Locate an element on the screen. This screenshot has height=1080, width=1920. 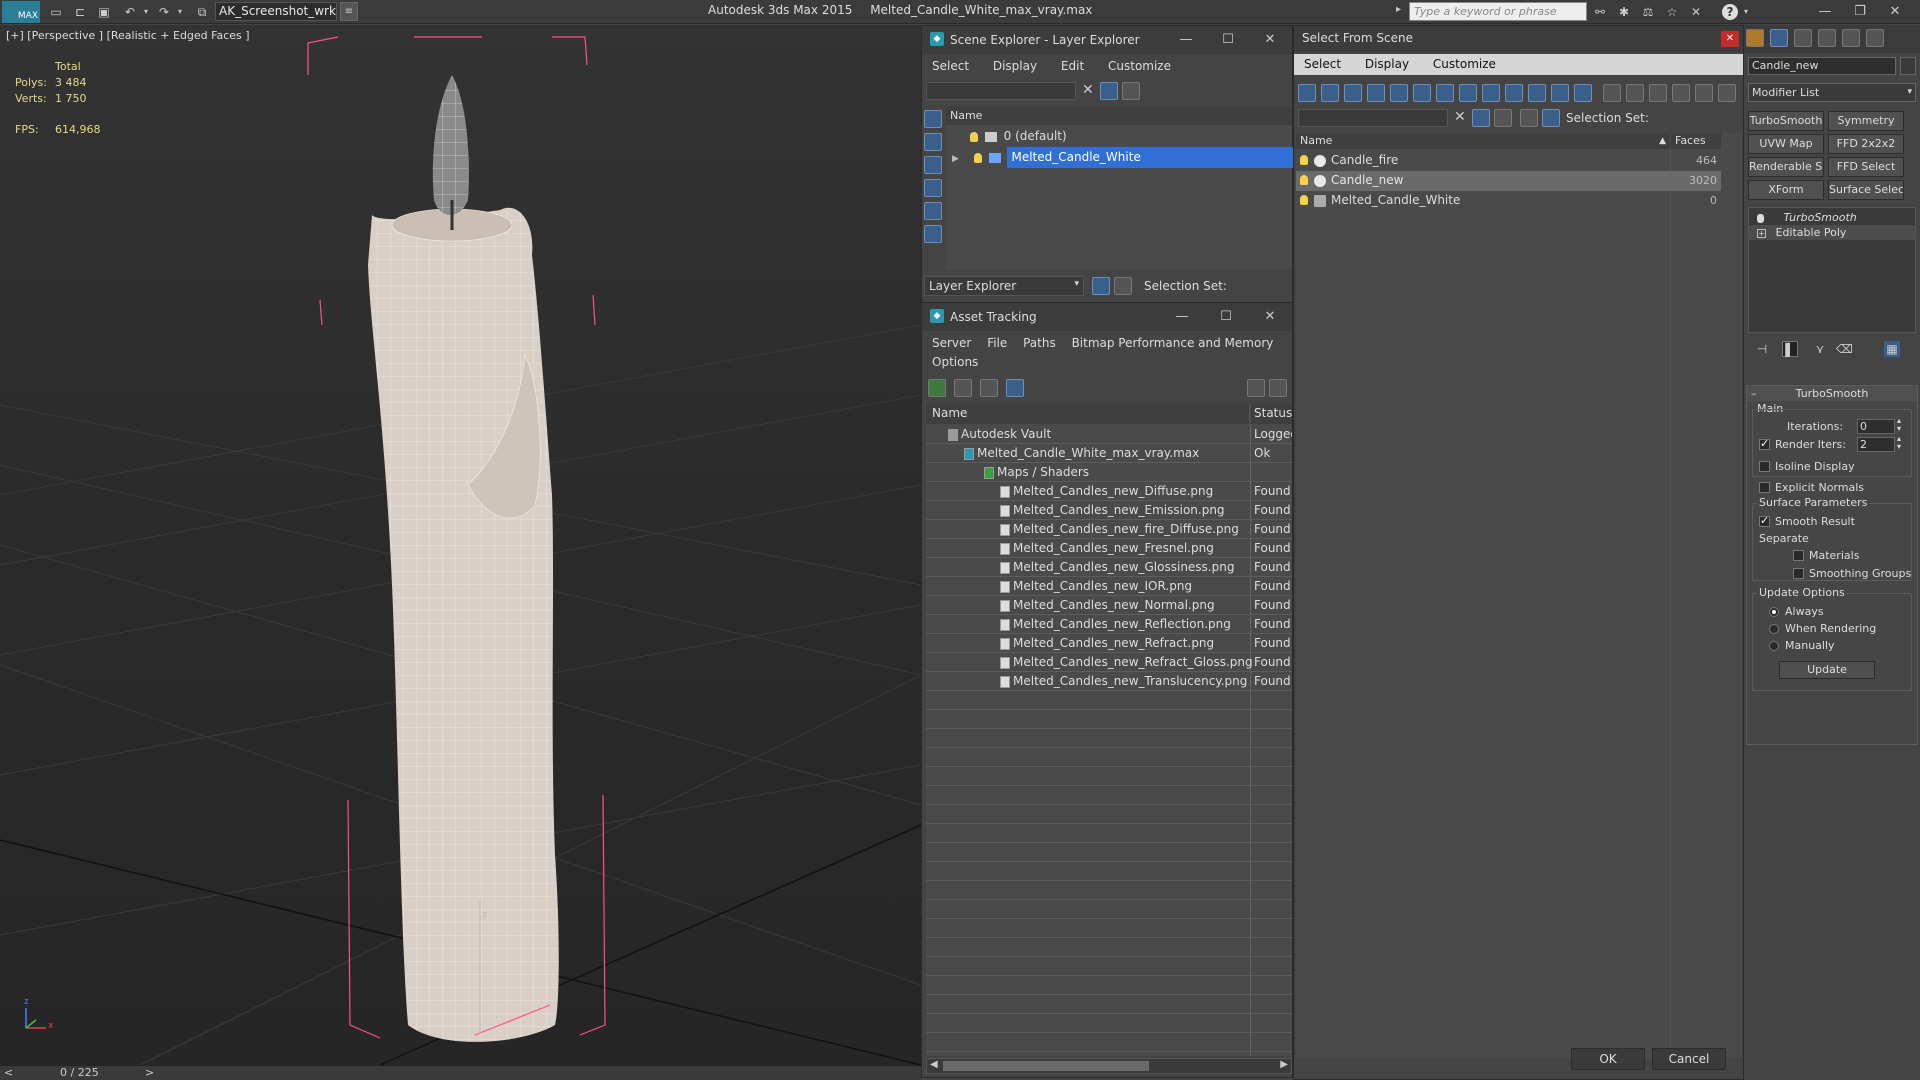
hierarchy-toggle-icon is located at coordinates (1551, 118).